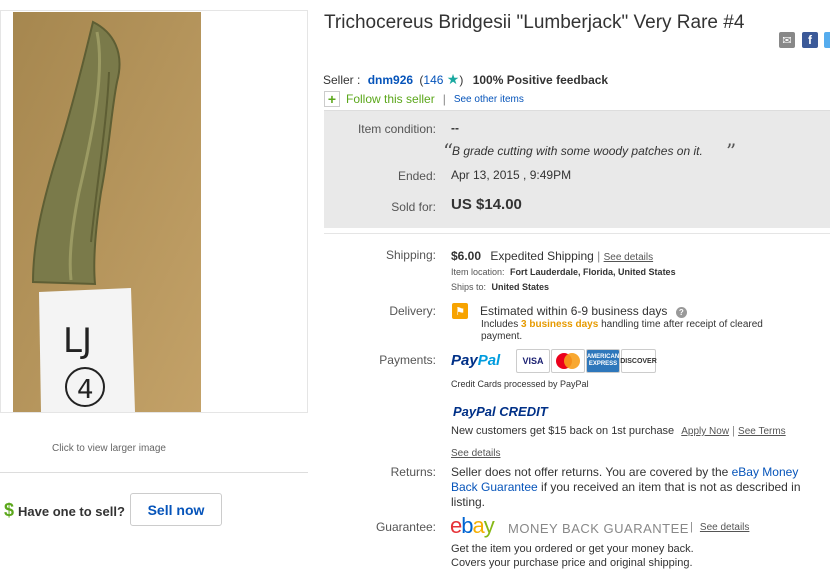  Describe the element at coordinates (390, 80) in the screenshot. I see `seller-name-link: dnm926` at that location.